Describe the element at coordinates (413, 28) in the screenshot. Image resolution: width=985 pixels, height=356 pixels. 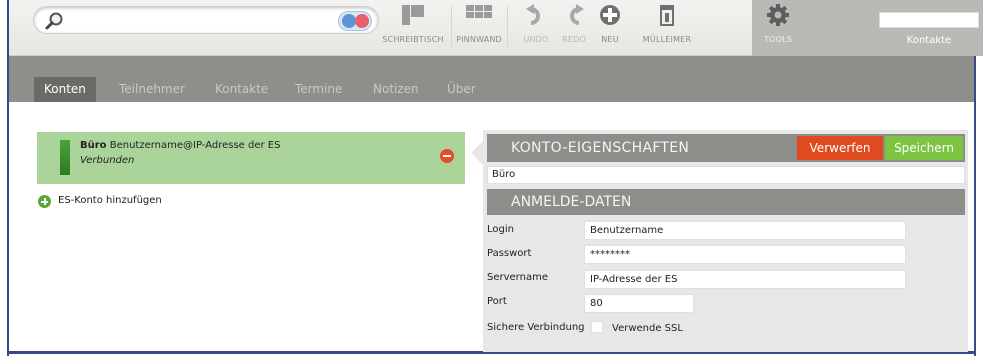
I see `toolbar-button-schreibtisch: SCHREIBTISCH` at that location.